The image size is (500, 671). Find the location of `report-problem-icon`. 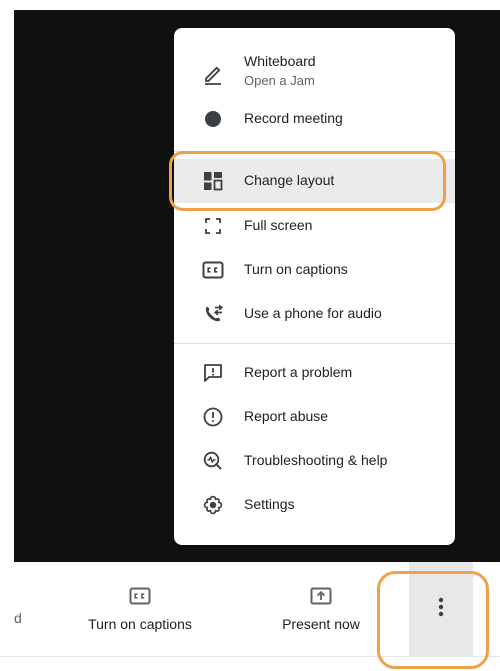

report-problem-icon is located at coordinates (213, 373).